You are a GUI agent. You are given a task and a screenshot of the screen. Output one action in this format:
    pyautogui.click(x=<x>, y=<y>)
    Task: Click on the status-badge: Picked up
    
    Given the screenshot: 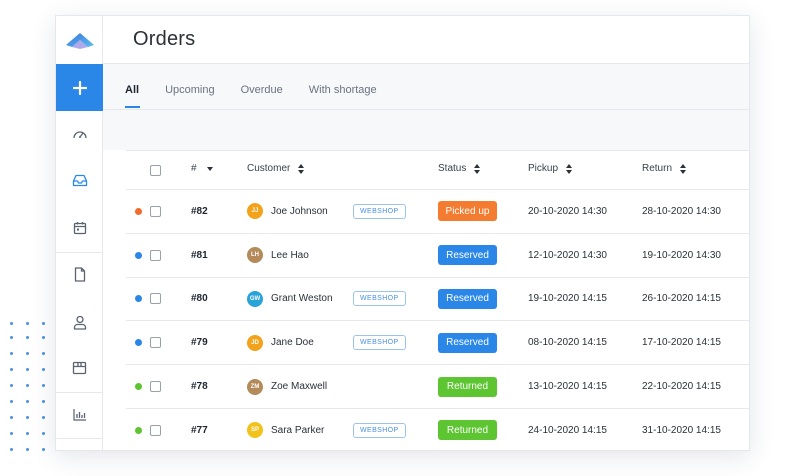 What is the action you would take?
    pyautogui.click(x=467, y=211)
    